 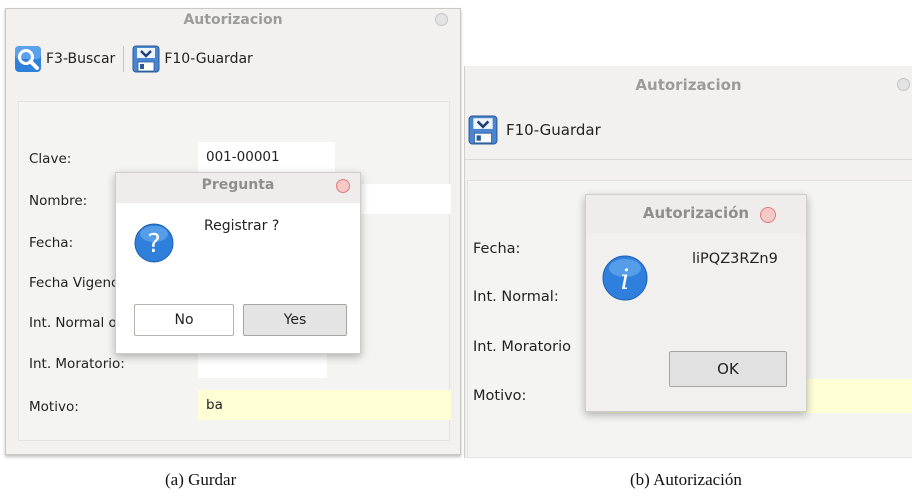 I want to click on toolbar: F10-Guardar, so click(x=688, y=130).